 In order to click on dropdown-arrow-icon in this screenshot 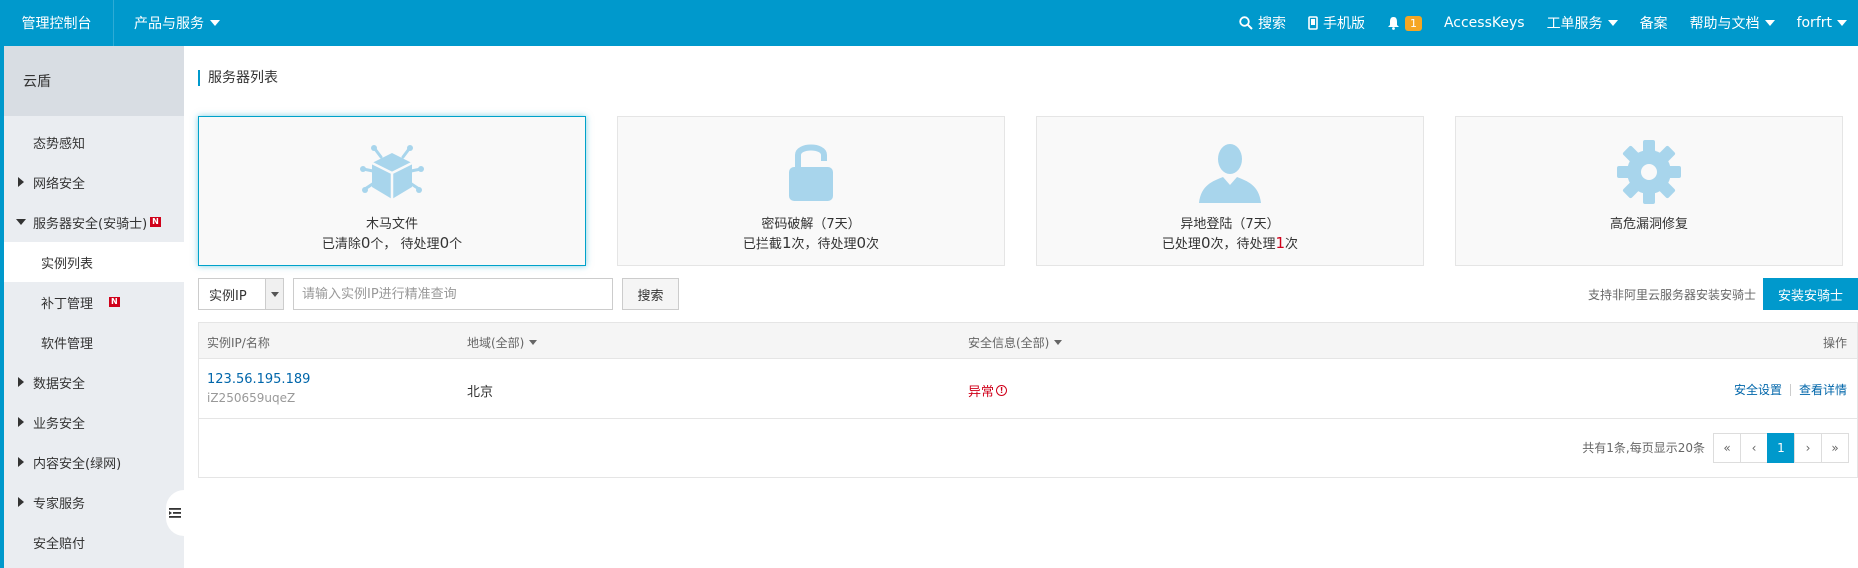, I will do `click(274, 294)`.